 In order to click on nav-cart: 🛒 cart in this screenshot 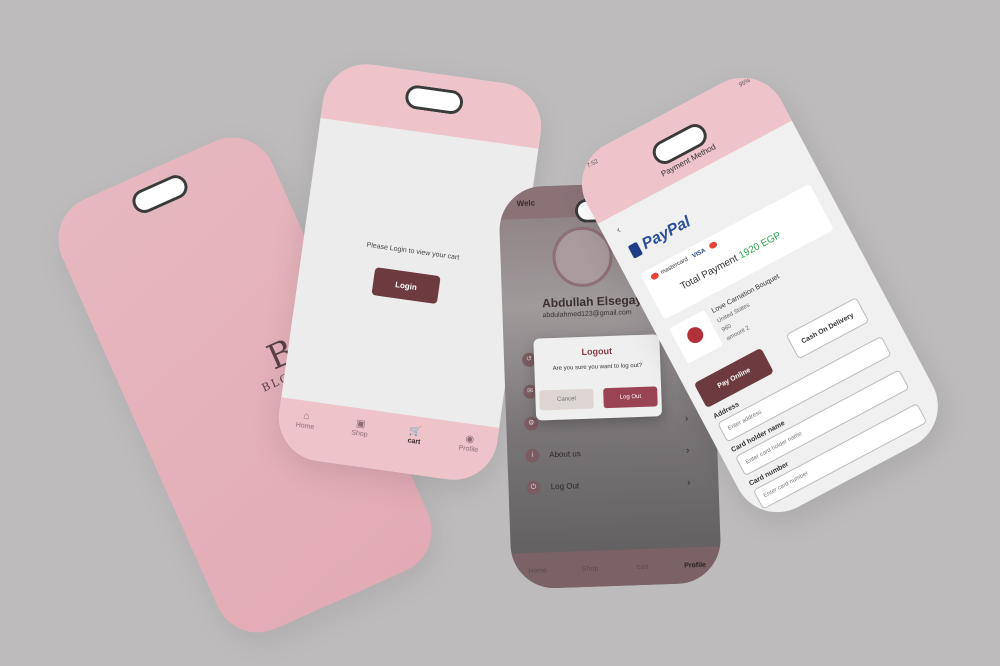, I will do `click(415, 436)`.